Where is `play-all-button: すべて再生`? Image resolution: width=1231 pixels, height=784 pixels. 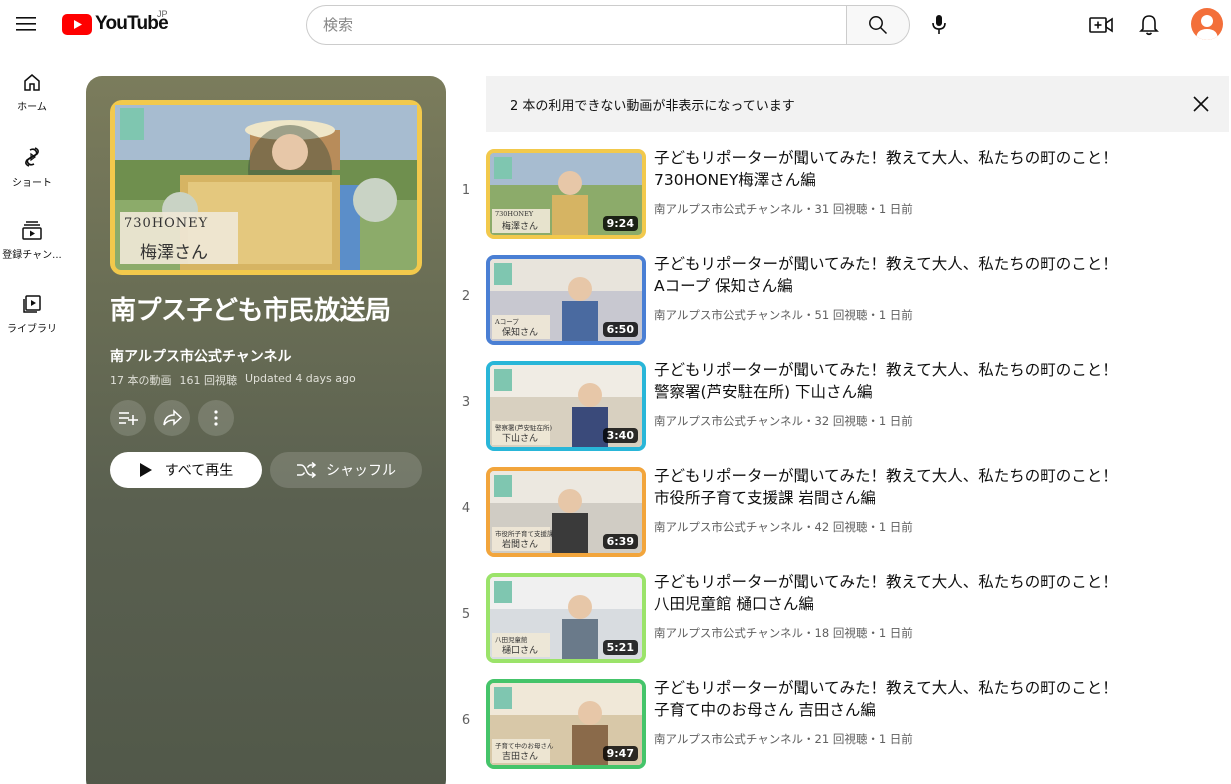 play-all-button: すべて再生 is located at coordinates (186, 470).